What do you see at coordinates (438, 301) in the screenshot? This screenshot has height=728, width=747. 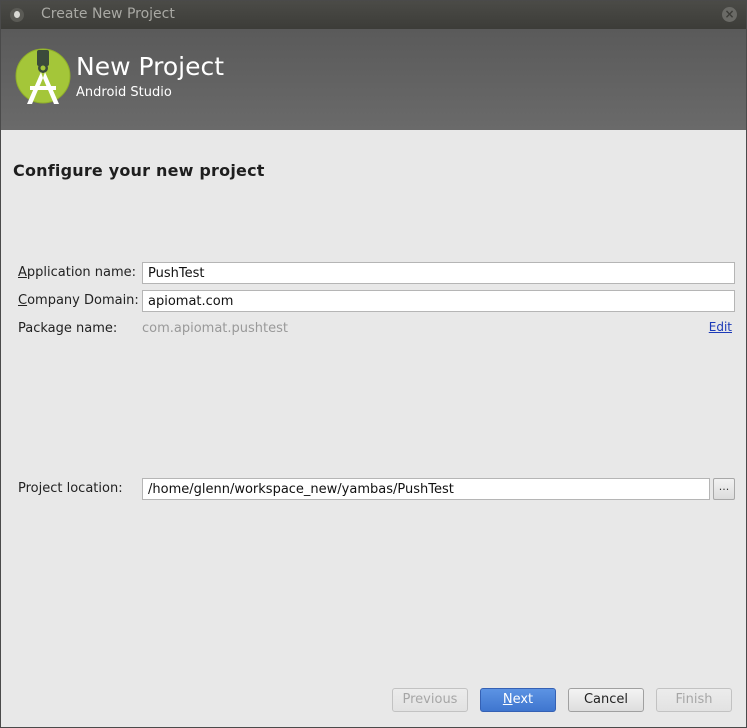 I see `company-domain-input` at bounding box center [438, 301].